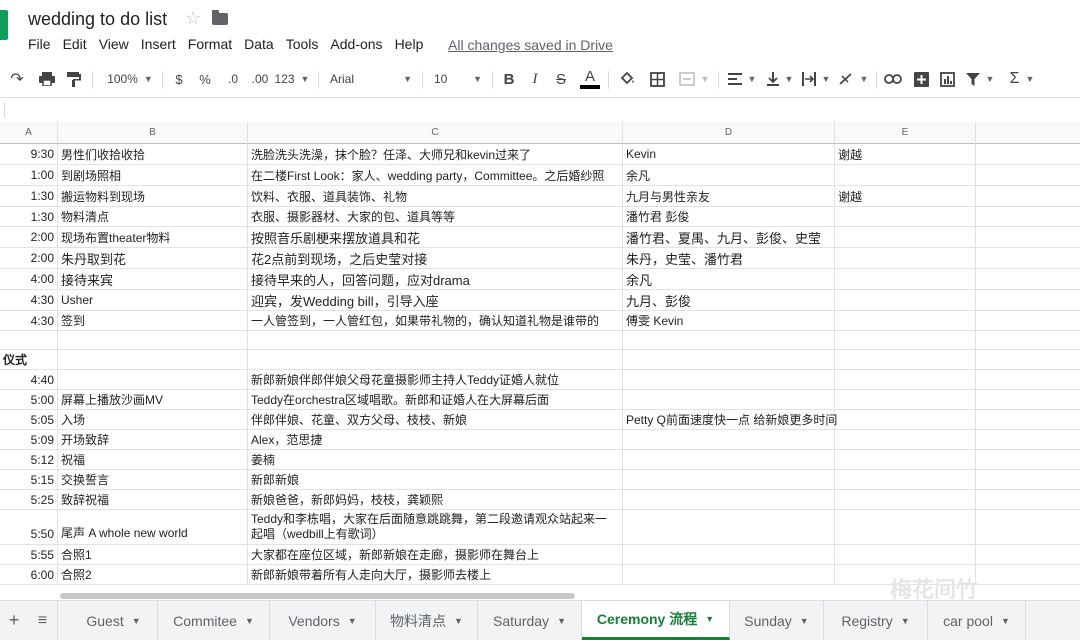 This screenshot has width=1080, height=640. I want to click on horizontal-align-icon: ▼, so click(742, 79).